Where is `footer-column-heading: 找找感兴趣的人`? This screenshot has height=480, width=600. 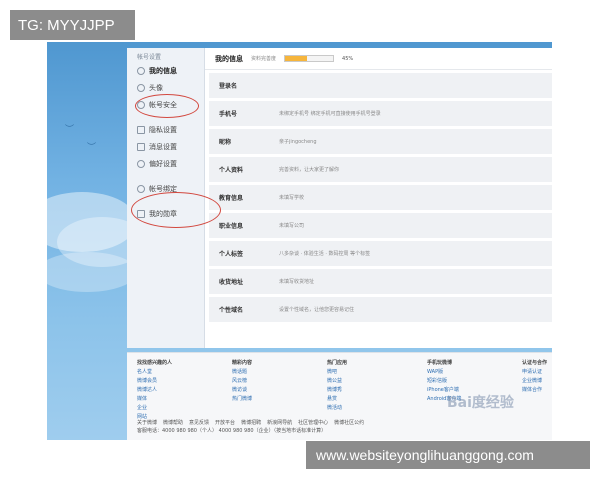
footer-column-heading: 找找感兴趣的人 is located at coordinates (155, 363).